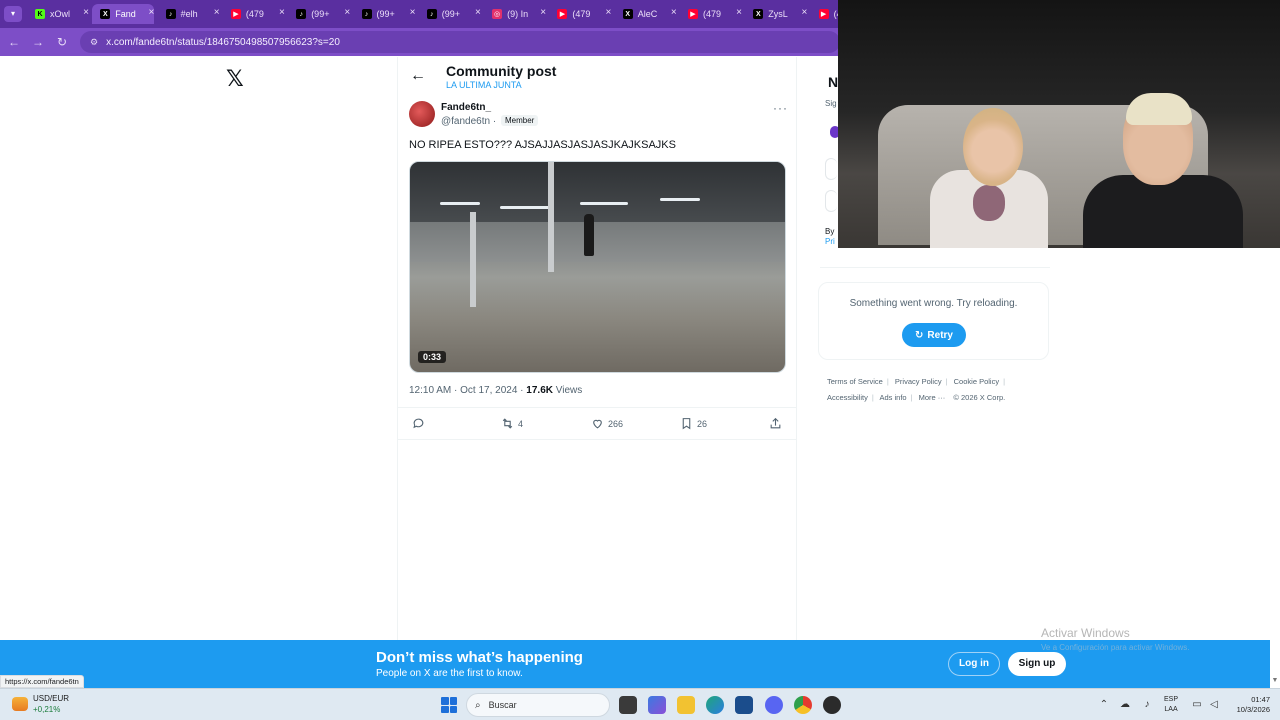 The width and height of the screenshot is (1280, 720). I want to click on author-handle: @fande6tn ·, so click(468, 121).